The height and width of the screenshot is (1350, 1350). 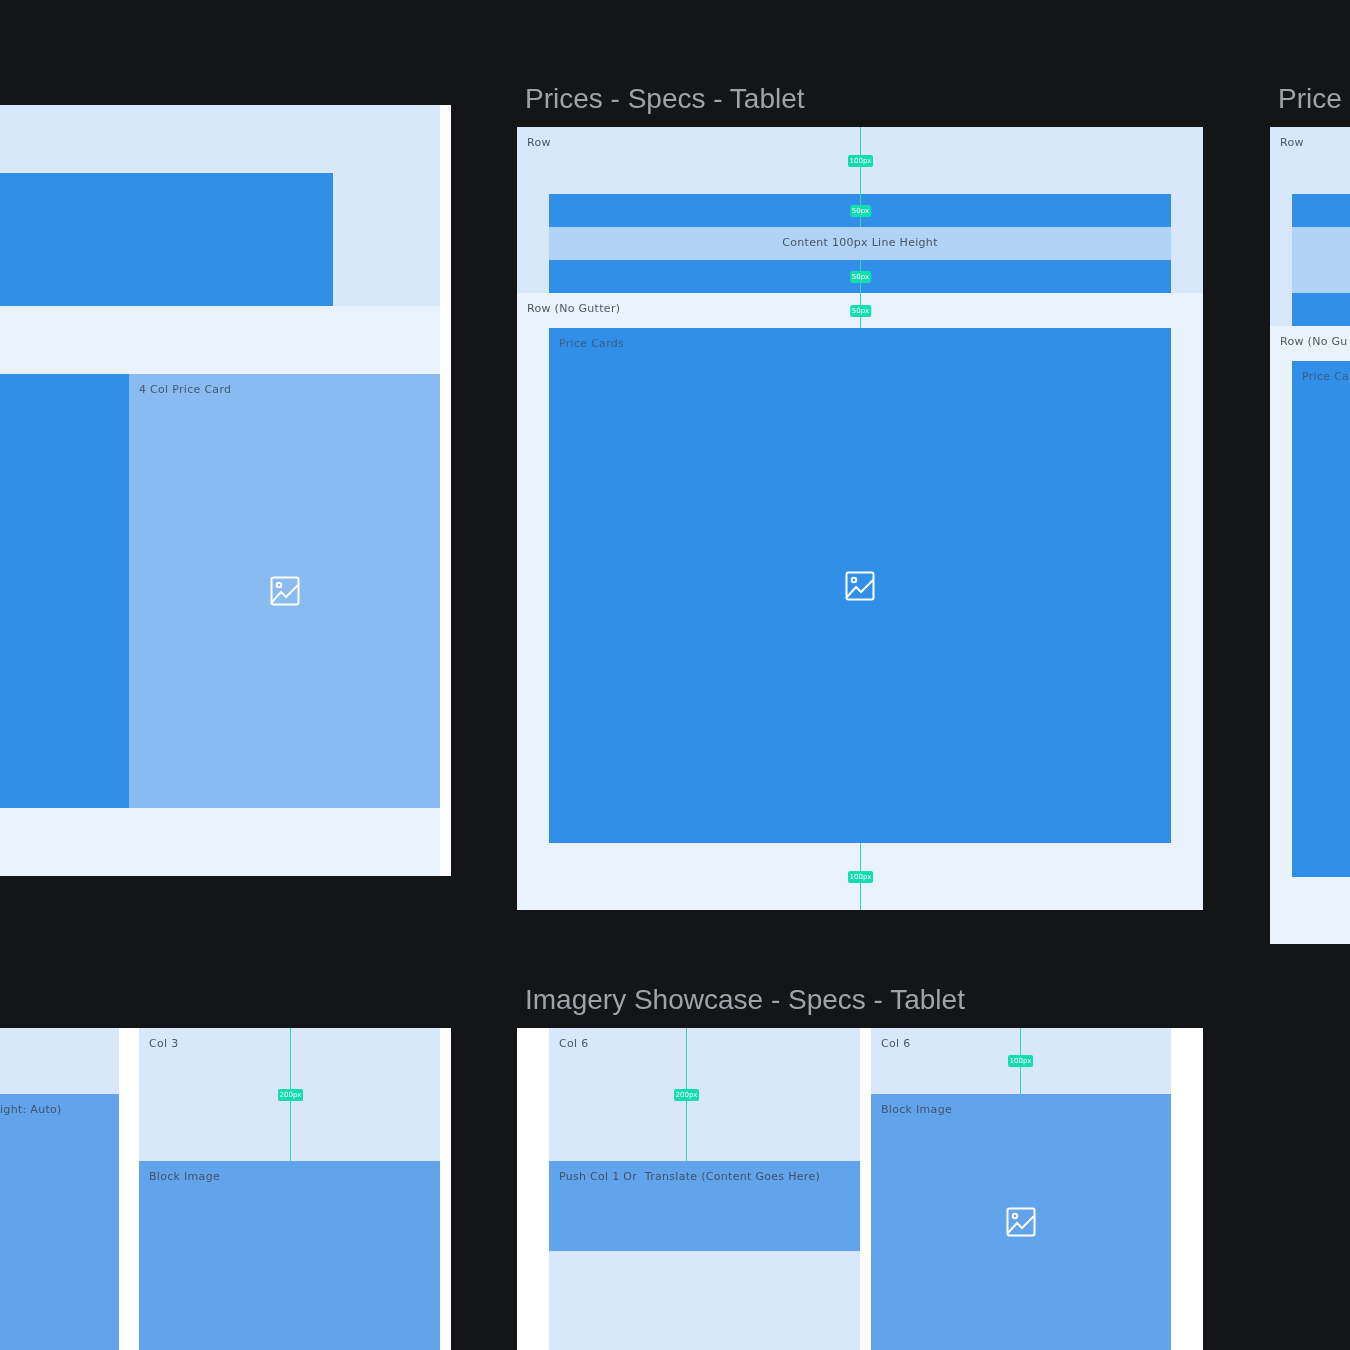 What do you see at coordinates (31, 1109) in the screenshot?
I see `block-label: ight: Auto)` at bounding box center [31, 1109].